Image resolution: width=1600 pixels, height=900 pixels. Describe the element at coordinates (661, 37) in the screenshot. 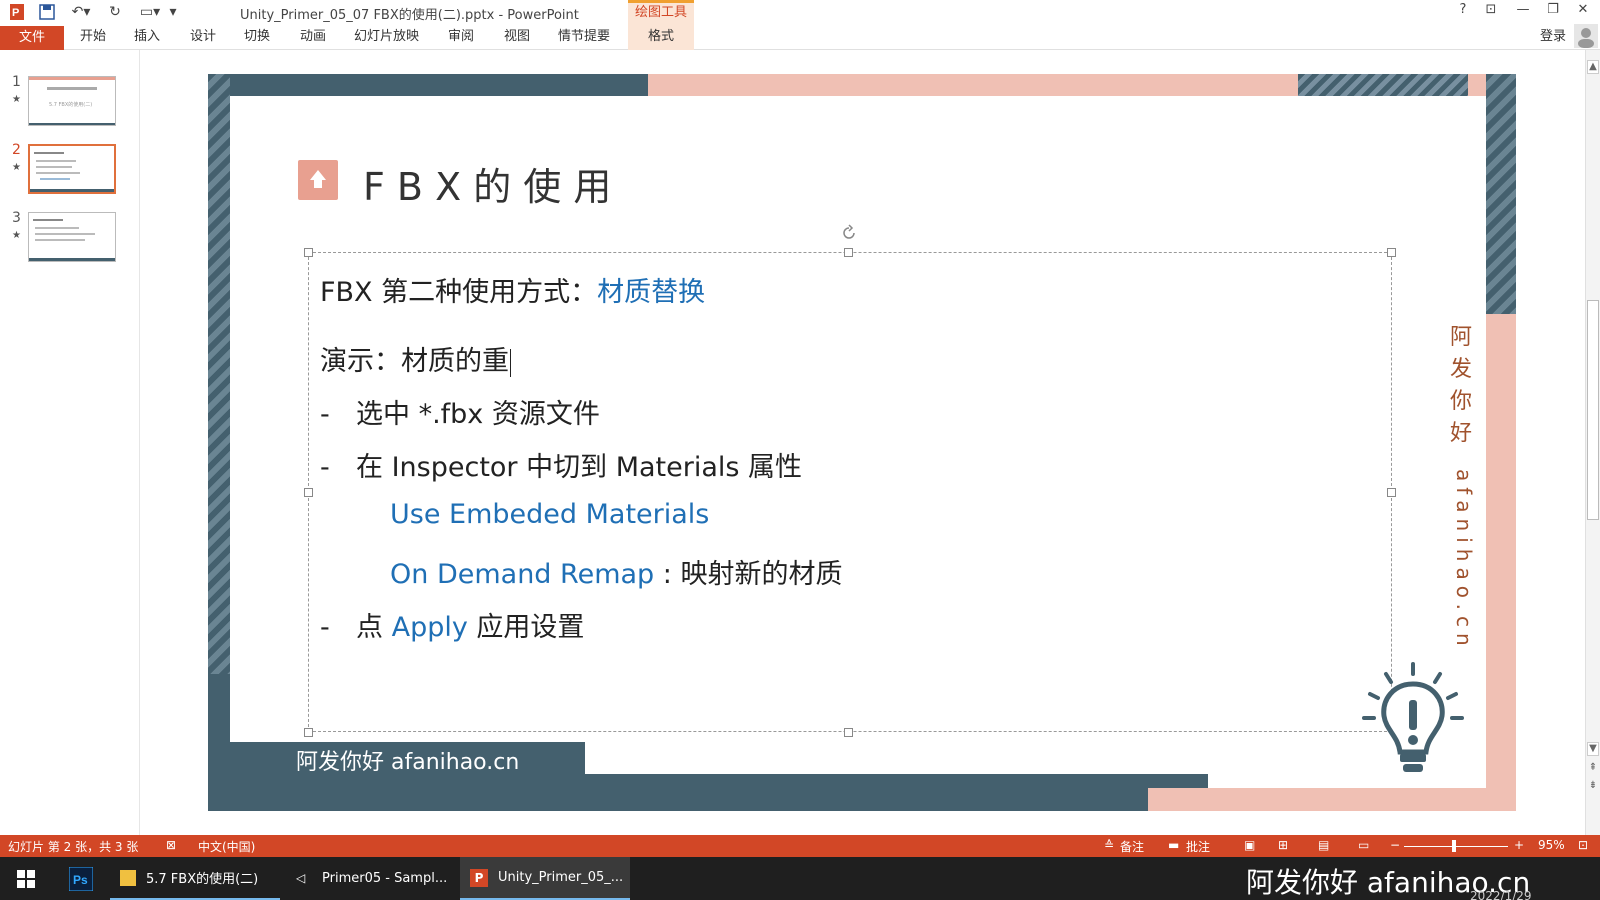

I see `tab-format: 格式` at that location.